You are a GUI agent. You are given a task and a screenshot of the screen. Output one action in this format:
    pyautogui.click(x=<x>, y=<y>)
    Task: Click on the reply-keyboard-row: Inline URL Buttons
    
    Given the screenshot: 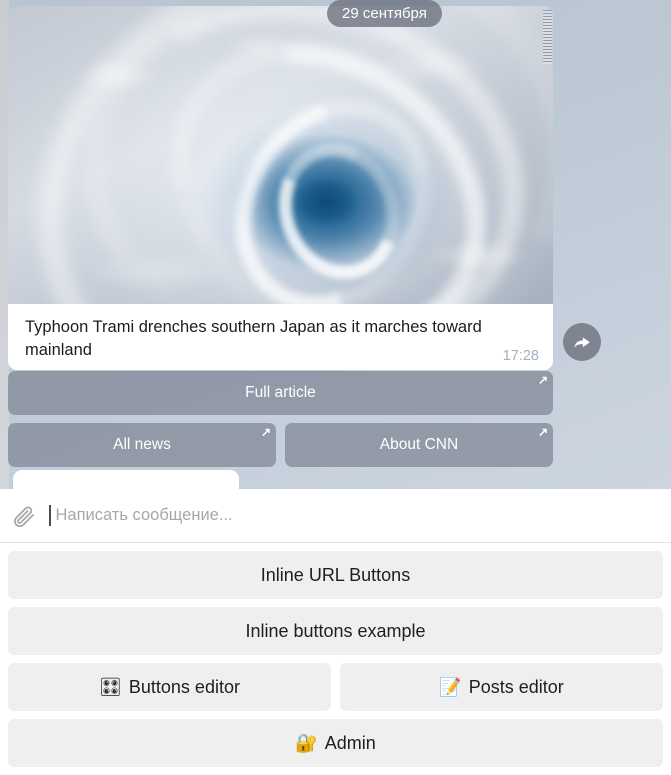 What is the action you would take?
    pyautogui.click(x=335, y=579)
    